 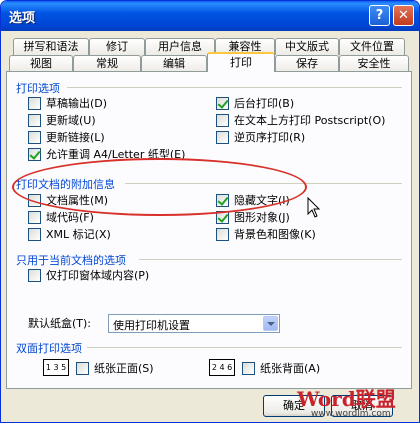 I want to click on dialog-title: 选项, so click(x=22, y=18).